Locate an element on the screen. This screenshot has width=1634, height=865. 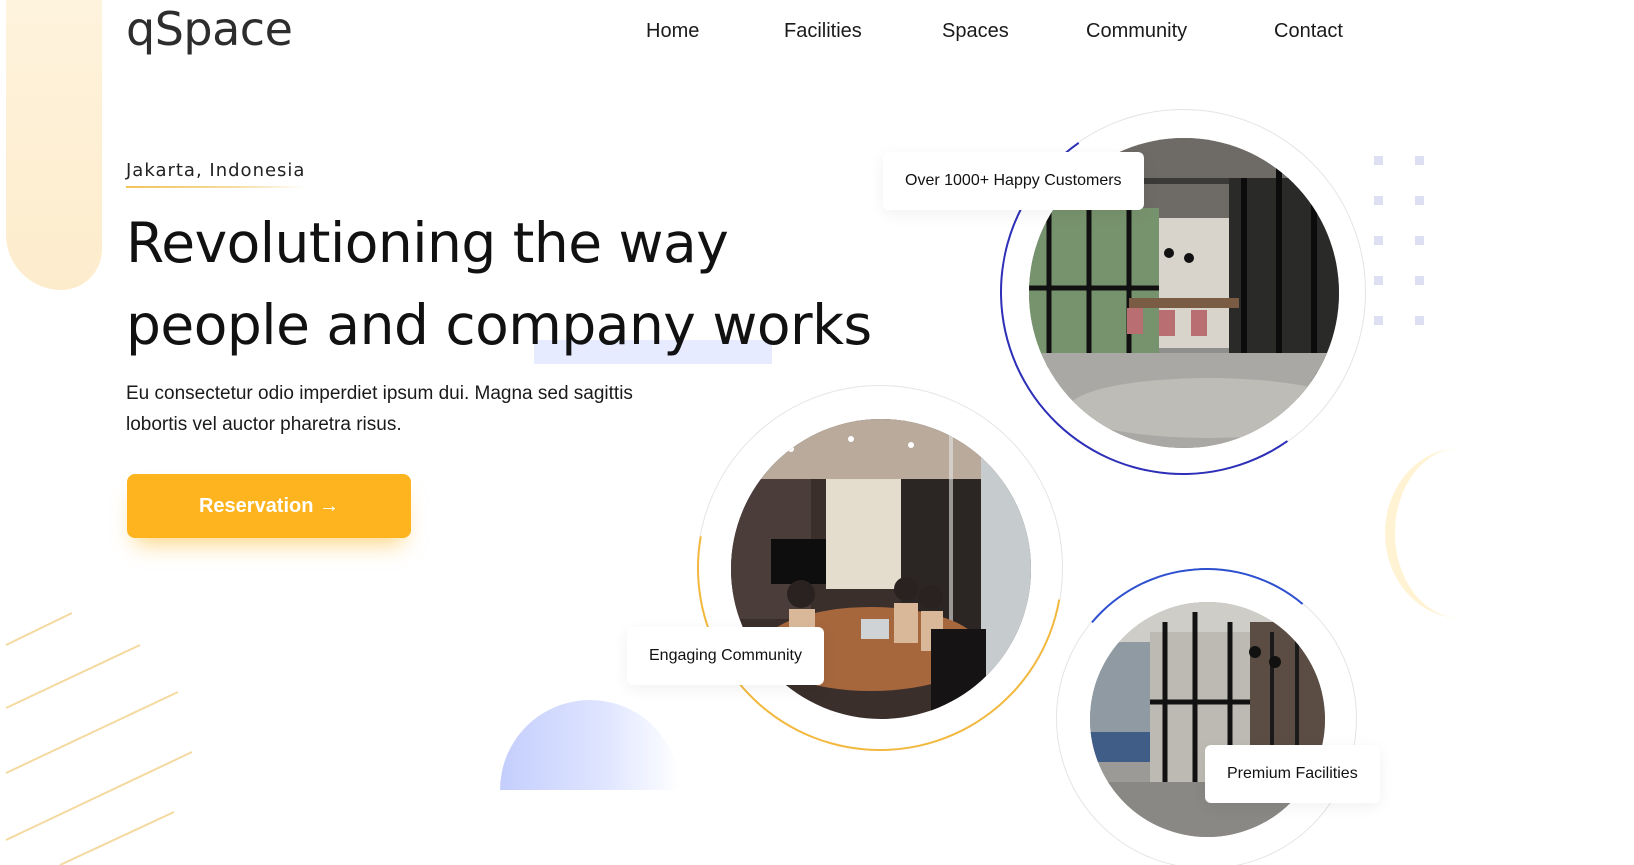
nav-link-facilities: Facilities is located at coordinates (823, 31).